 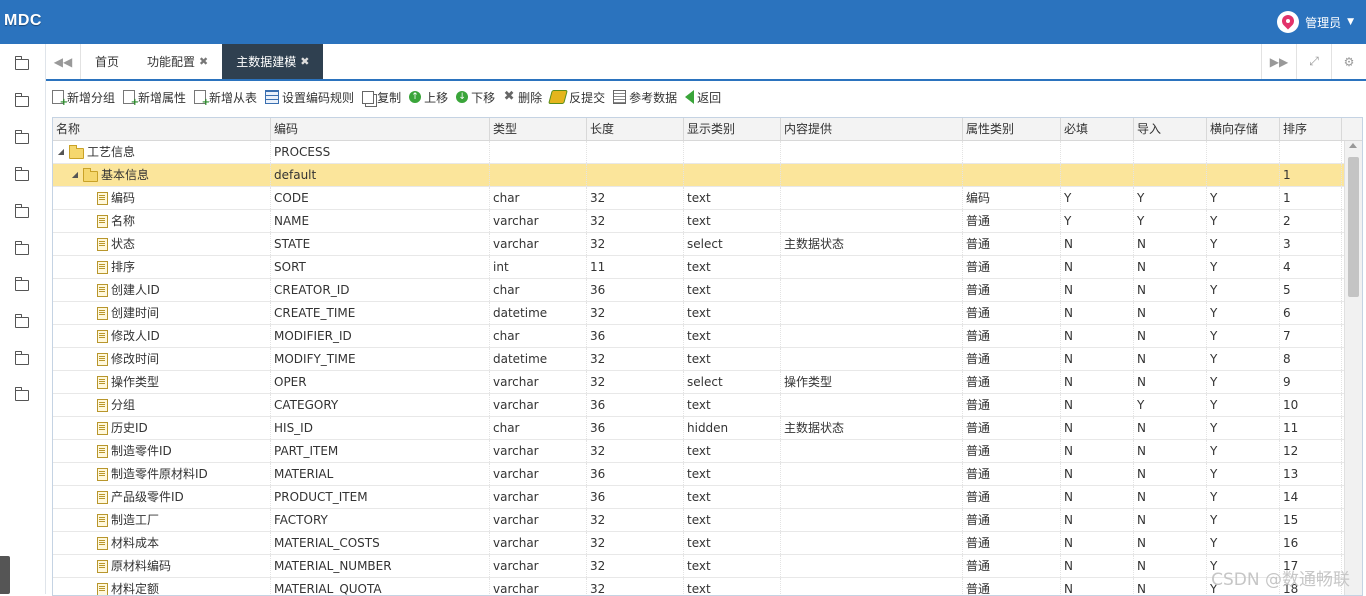 What do you see at coordinates (732, 152) in the screenshot?
I see `cell-disp` at bounding box center [732, 152].